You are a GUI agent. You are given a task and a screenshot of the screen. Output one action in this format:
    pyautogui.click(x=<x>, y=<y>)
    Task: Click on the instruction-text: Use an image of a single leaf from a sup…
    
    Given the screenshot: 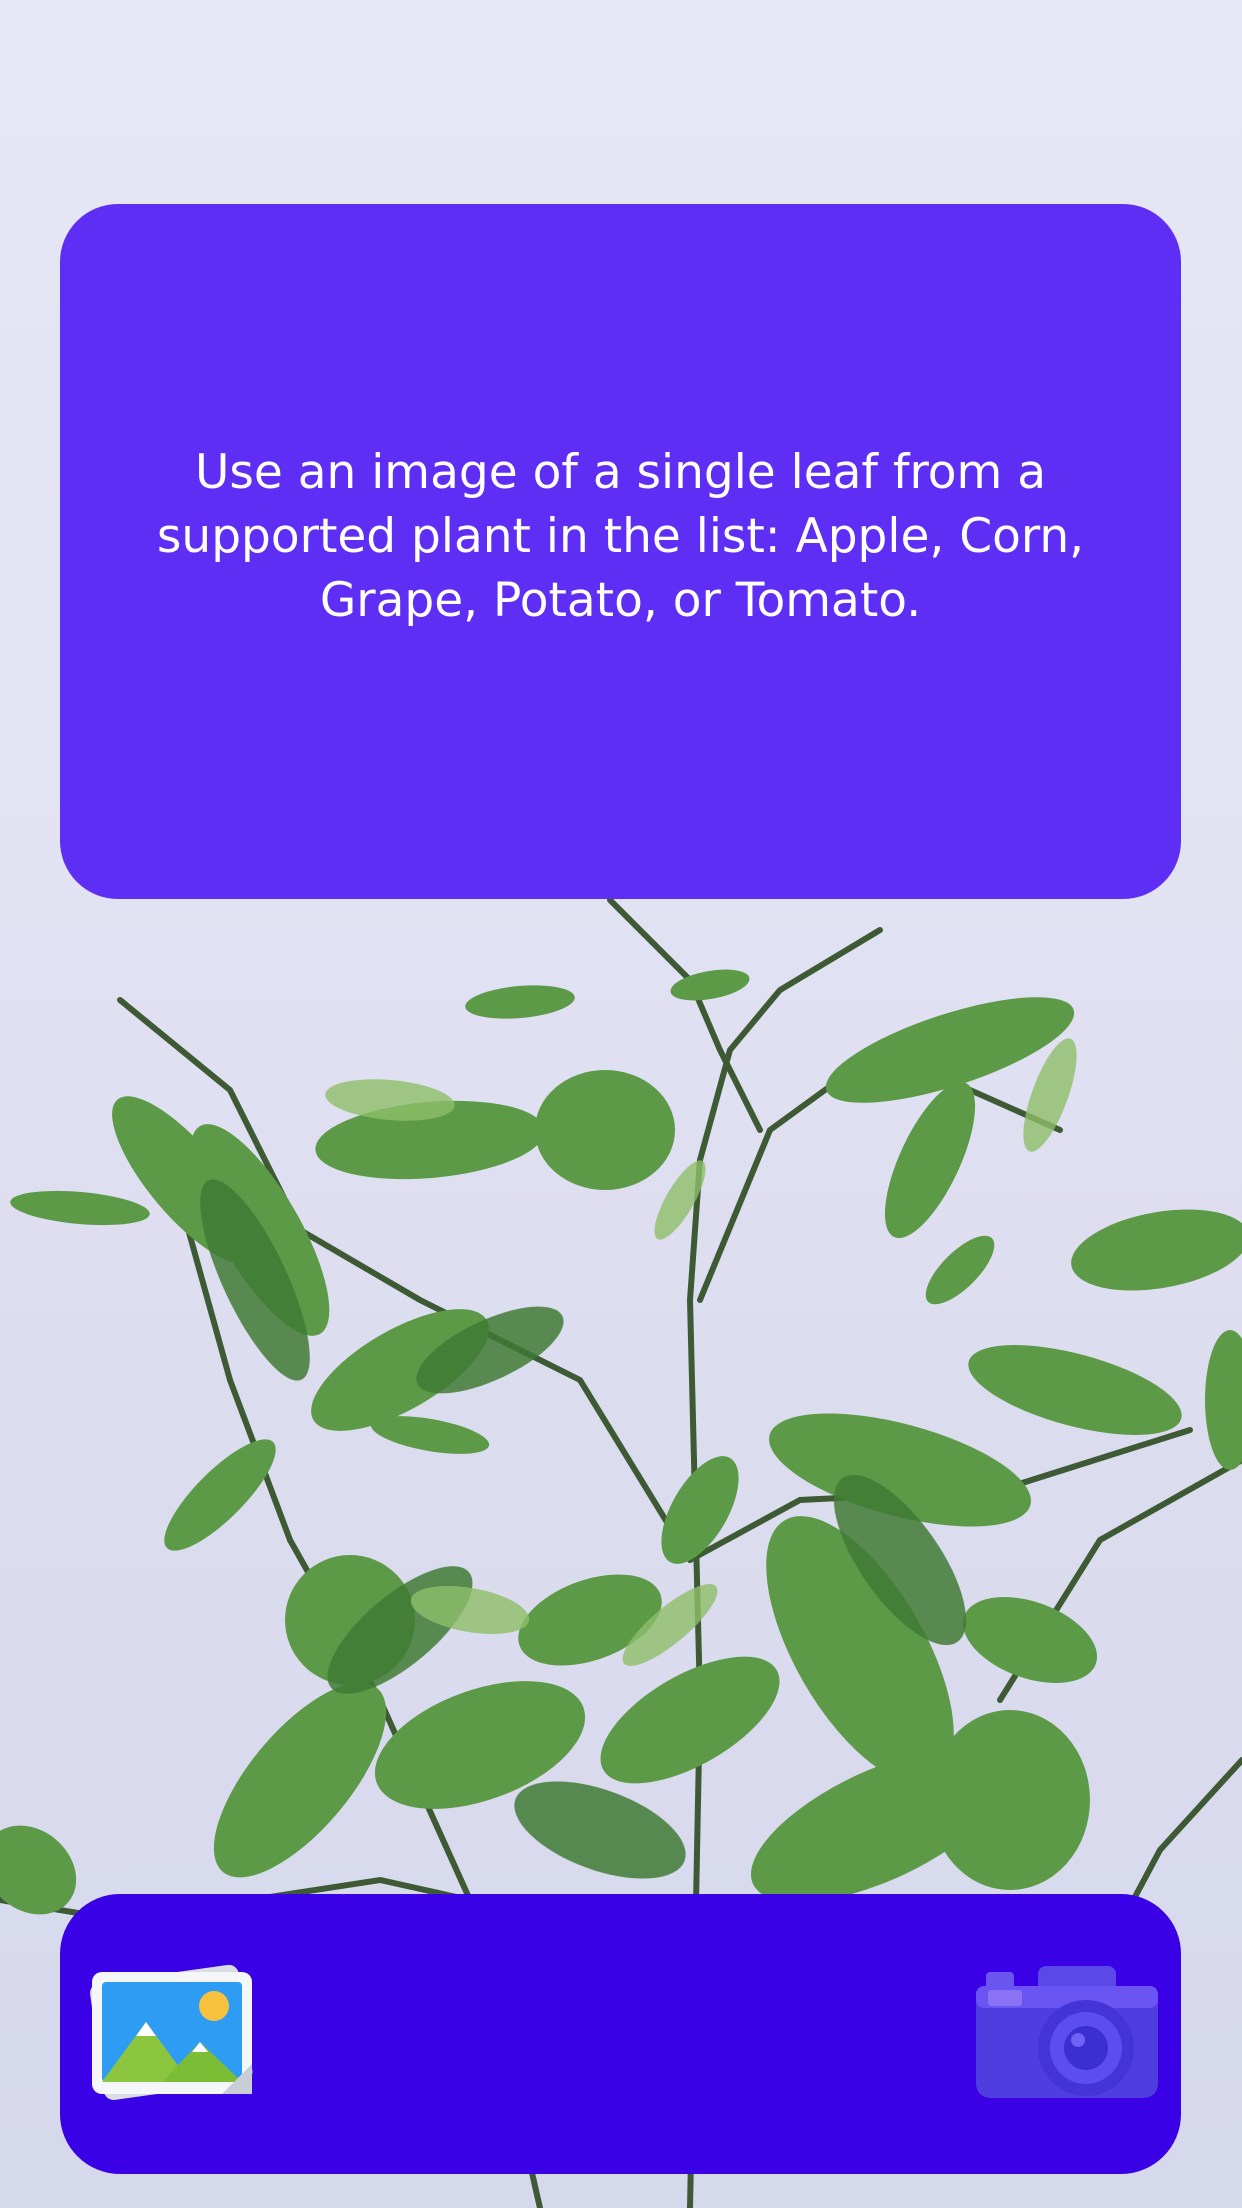 What is the action you would take?
    pyautogui.click(x=620, y=536)
    